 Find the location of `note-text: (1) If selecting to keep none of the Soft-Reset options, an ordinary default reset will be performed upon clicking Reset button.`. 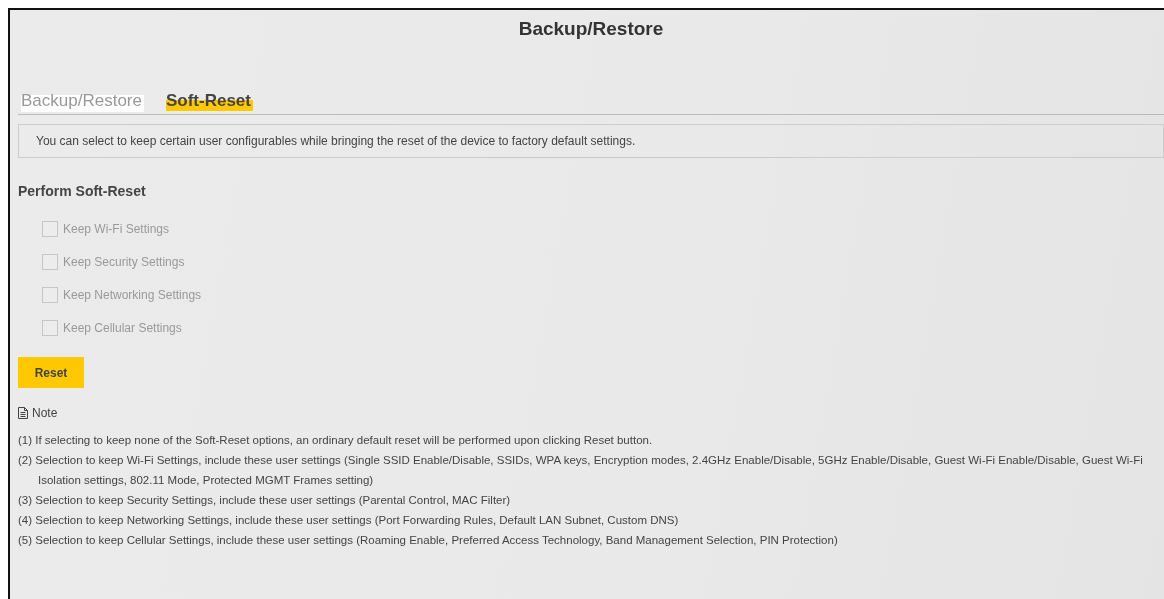

note-text: (1) If selecting to keep none of the Soft-Reset options, an ordinary default reset will be performed upon clicking Reset button. is located at coordinates (336, 440).